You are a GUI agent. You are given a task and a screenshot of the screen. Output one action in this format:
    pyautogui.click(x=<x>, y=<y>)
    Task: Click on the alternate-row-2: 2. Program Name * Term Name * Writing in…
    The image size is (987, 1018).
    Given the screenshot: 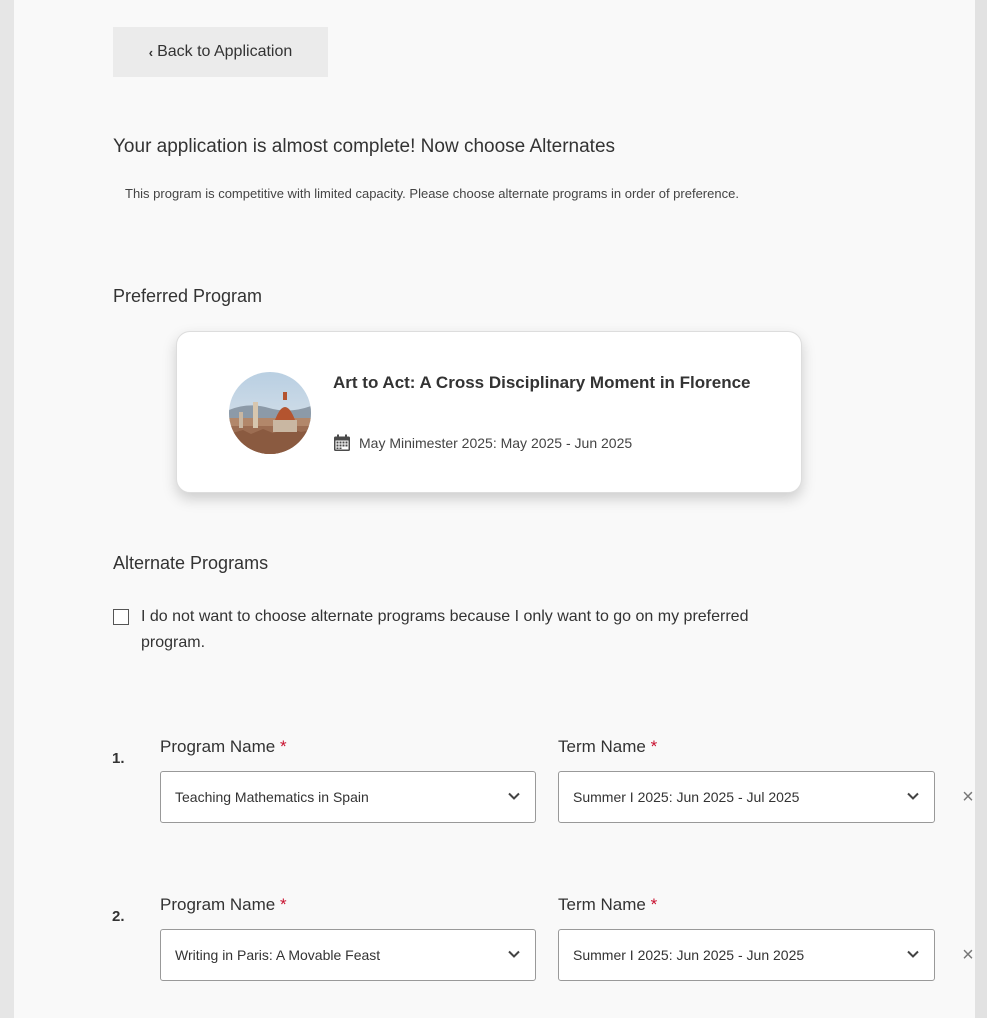 What is the action you would take?
    pyautogui.click(x=493, y=934)
    